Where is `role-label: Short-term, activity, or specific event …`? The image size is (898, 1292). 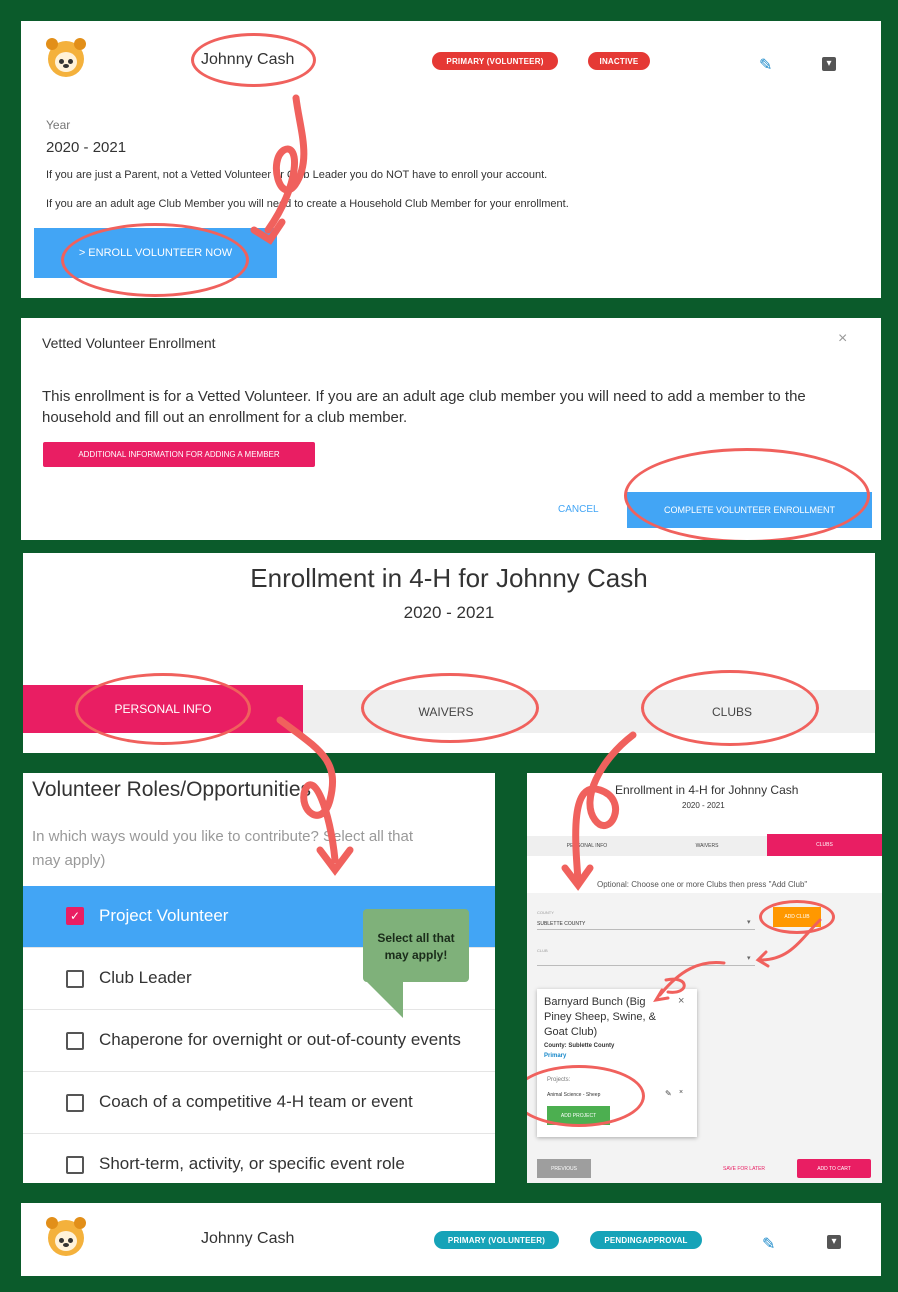
role-label: Short-term, activity, or specific event … is located at coordinates (252, 1163).